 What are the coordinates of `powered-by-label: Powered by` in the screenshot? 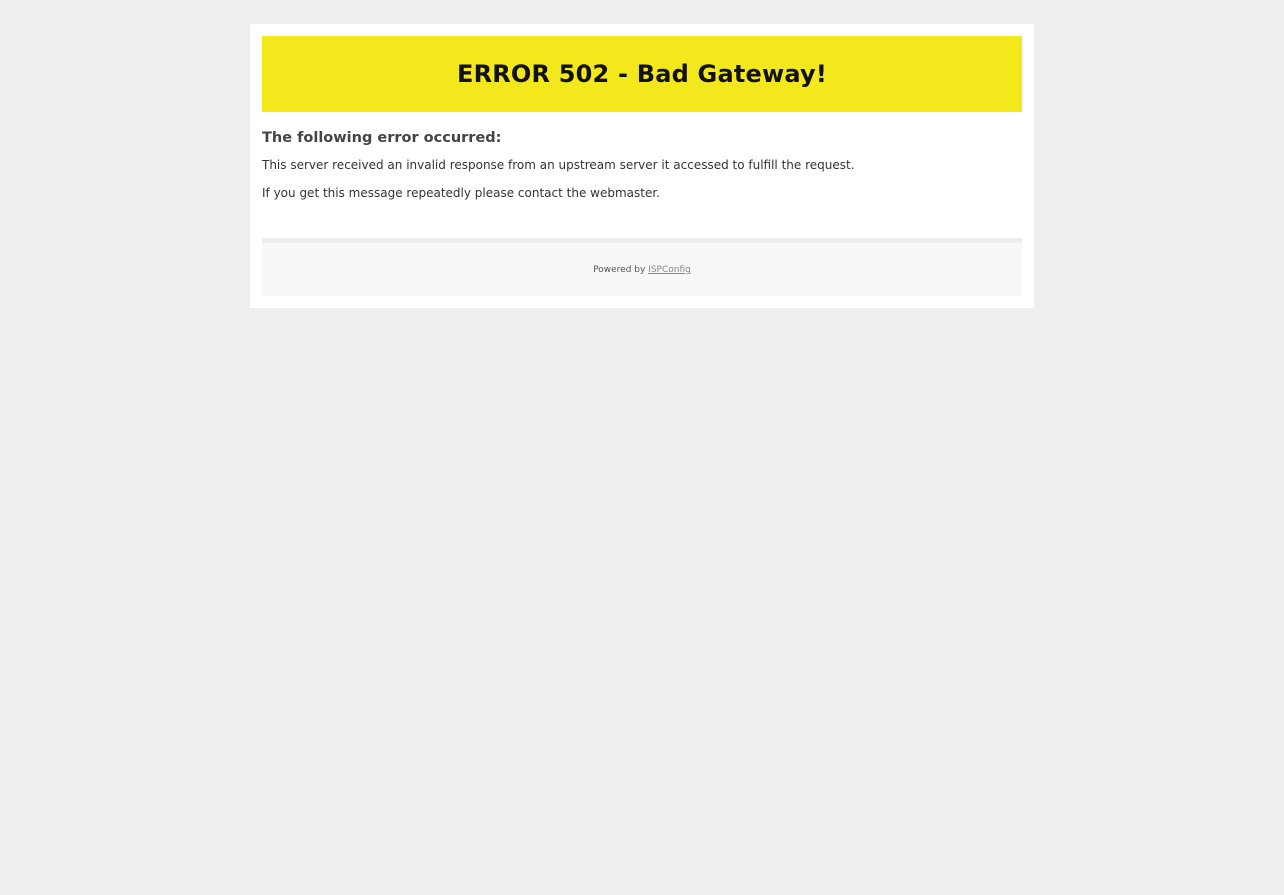 It's located at (619, 270).